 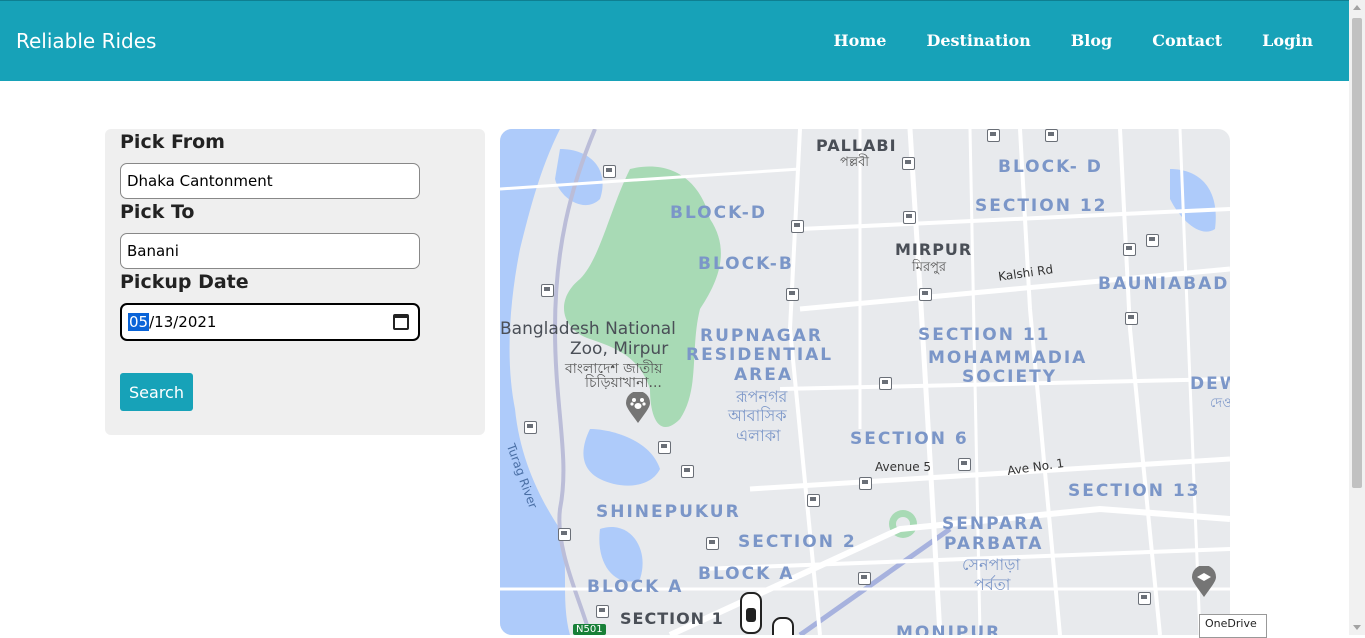 I want to click on pick-from-label: Pick From, so click(x=172, y=142).